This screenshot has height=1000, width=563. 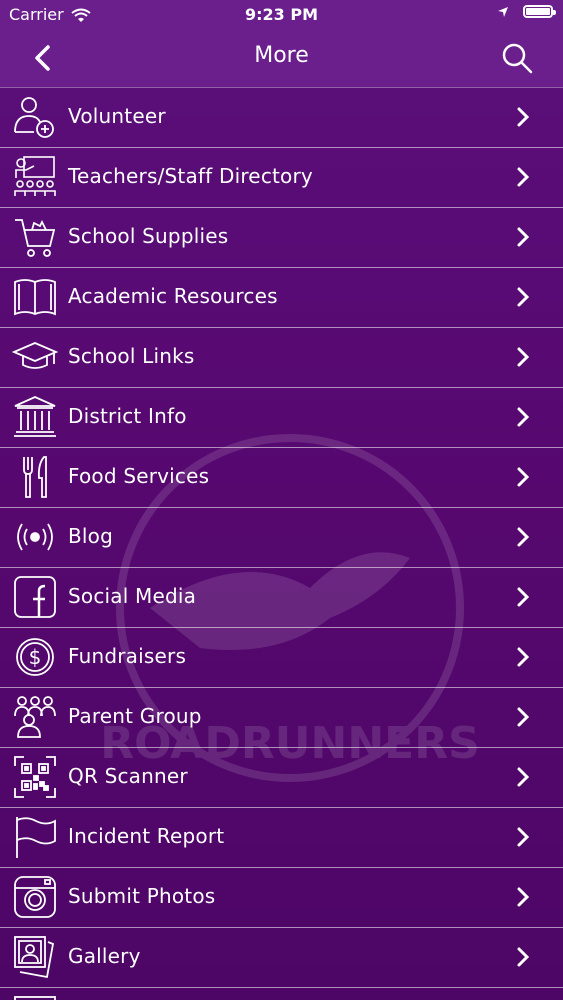 I want to click on teacher-directory-icon, so click(x=35, y=176).